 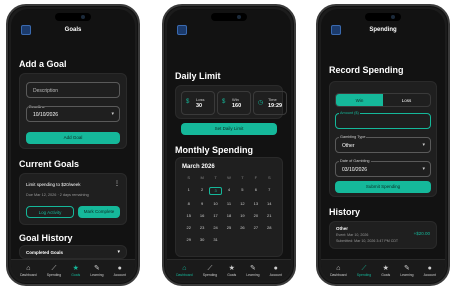 What do you see at coordinates (215, 204) in the screenshot?
I see `calendar-day: 10` at bounding box center [215, 204].